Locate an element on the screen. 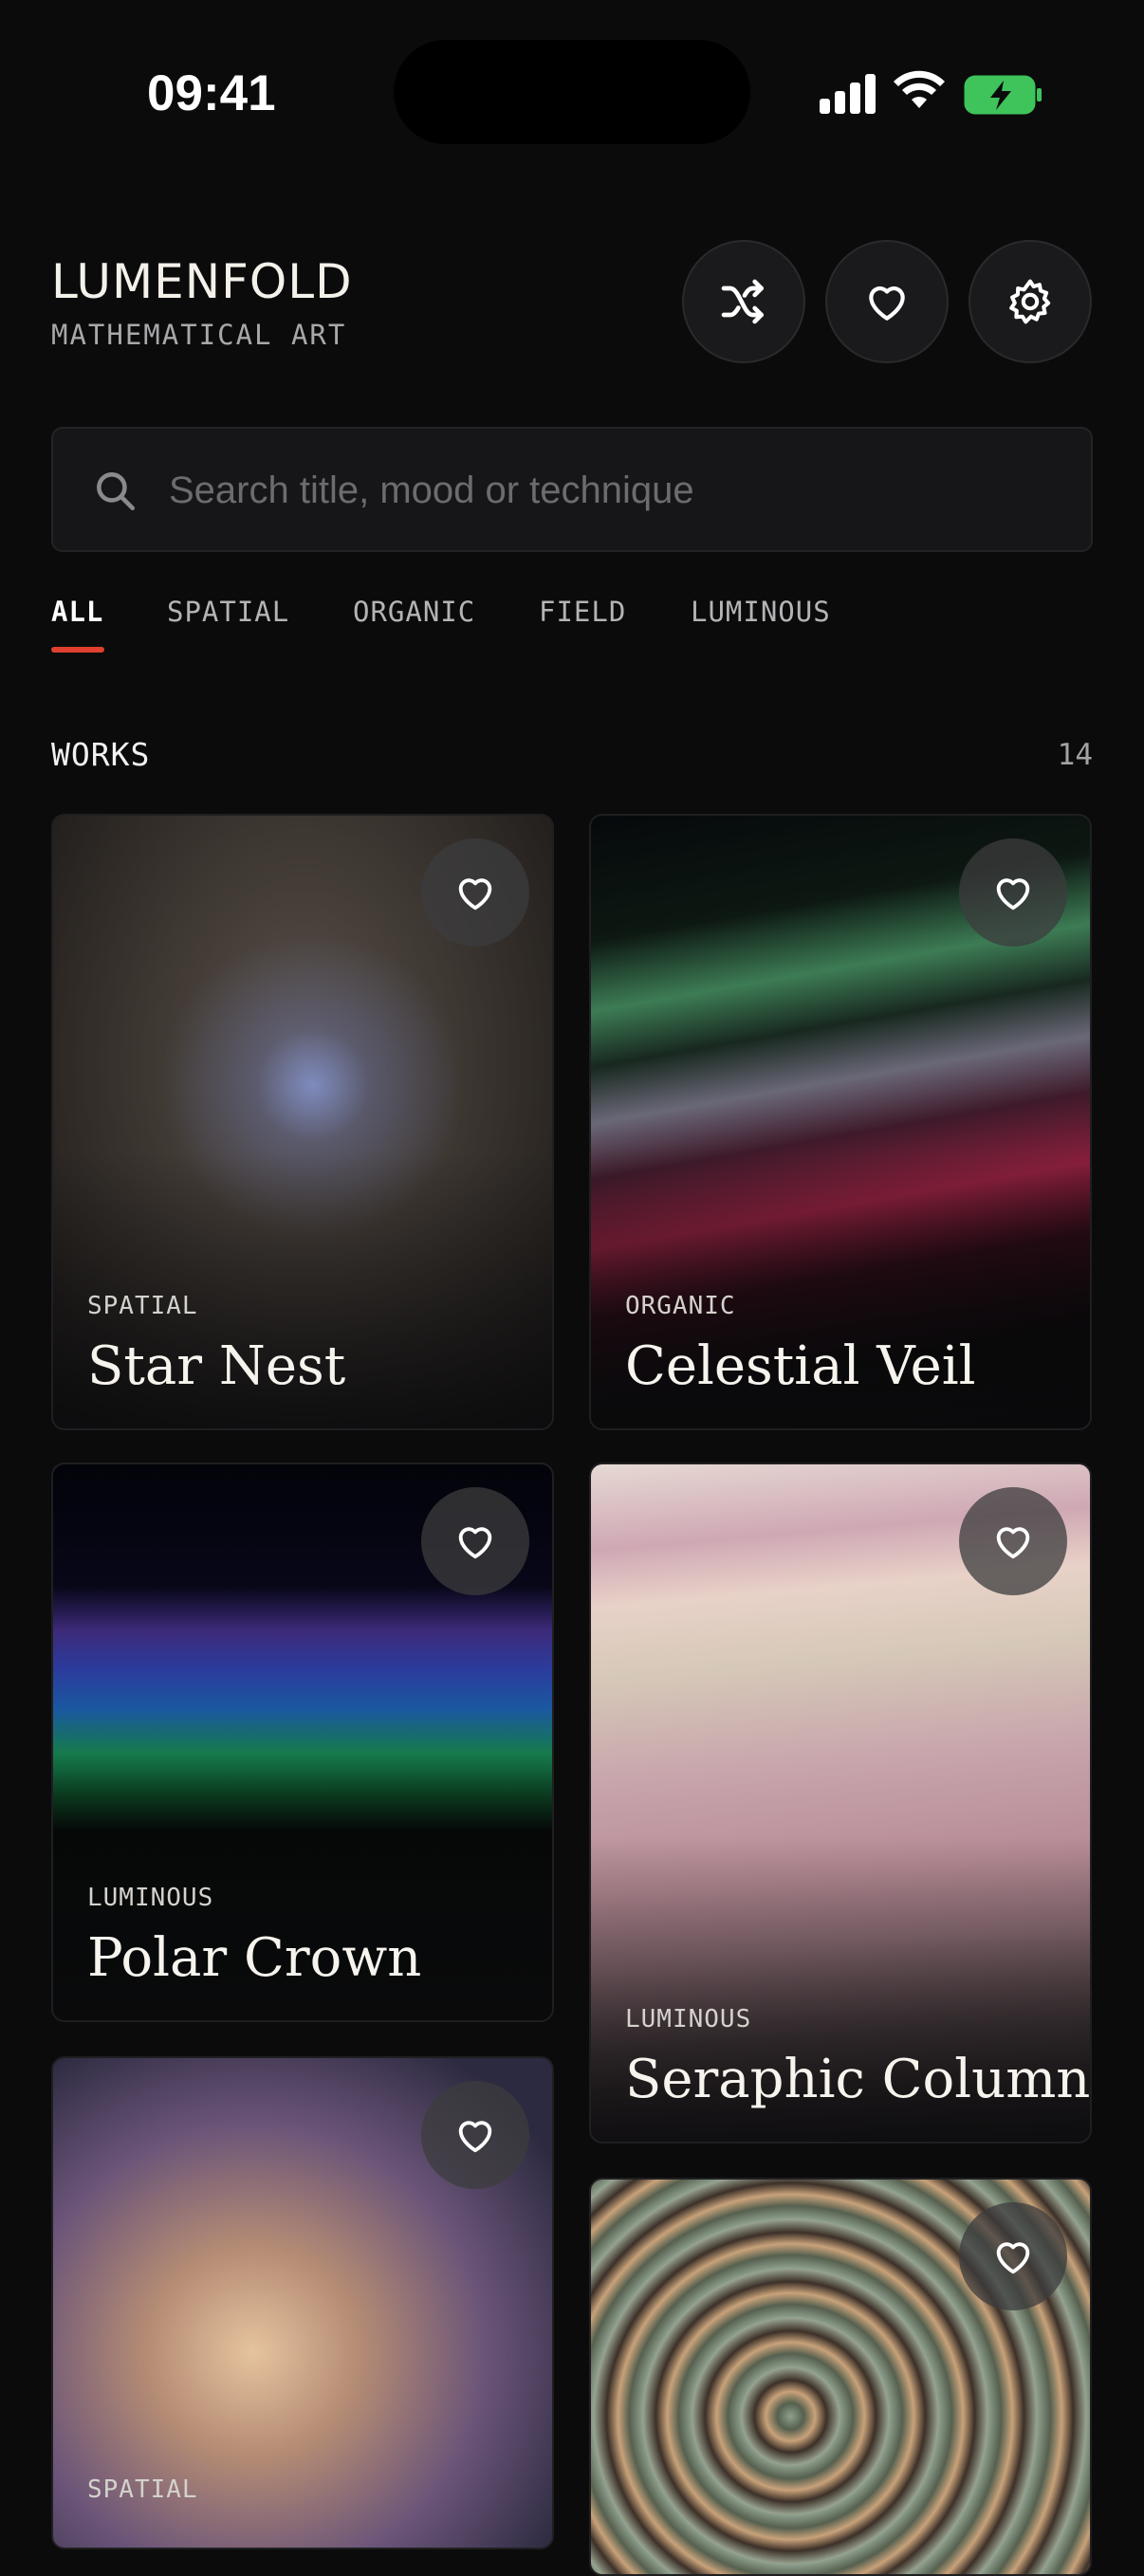 The width and height of the screenshot is (1144, 2576). artwork-card: ORGANIC Celestial Veil is located at coordinates (840, 1122).